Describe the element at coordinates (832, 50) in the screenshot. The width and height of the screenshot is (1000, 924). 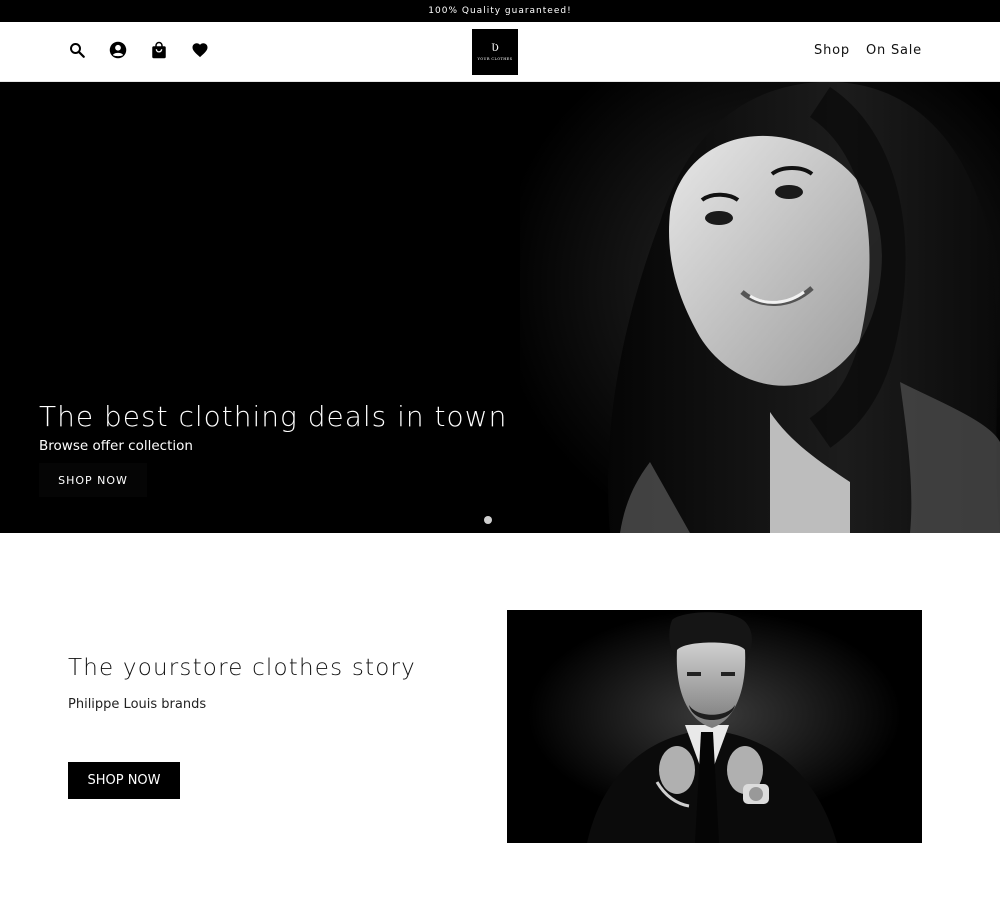
I see `nav-shop-link: Shop` at that location.